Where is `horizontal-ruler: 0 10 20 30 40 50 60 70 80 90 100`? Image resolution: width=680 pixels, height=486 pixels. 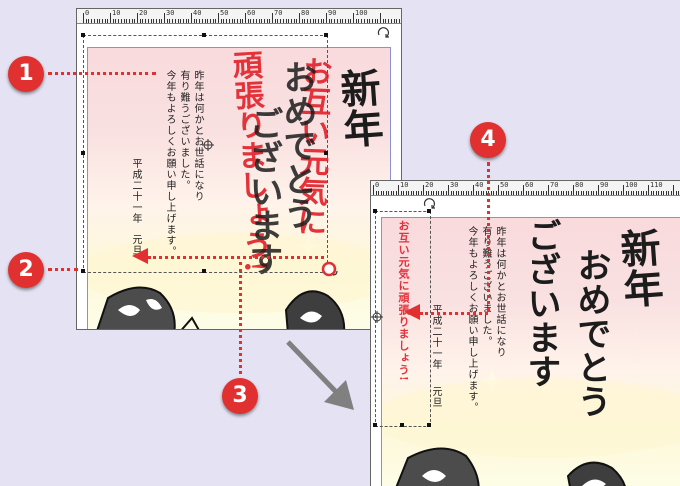
horizontal-ruler: 0 10 20 30 40 50 60 70 80 90 100 is located at coordinates (239, 16).